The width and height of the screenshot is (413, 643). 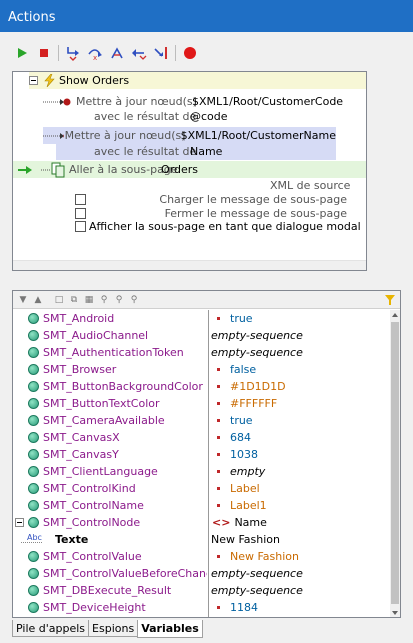 I want to click on variable-value: #FFFFFF, so click(x=244, y=403).